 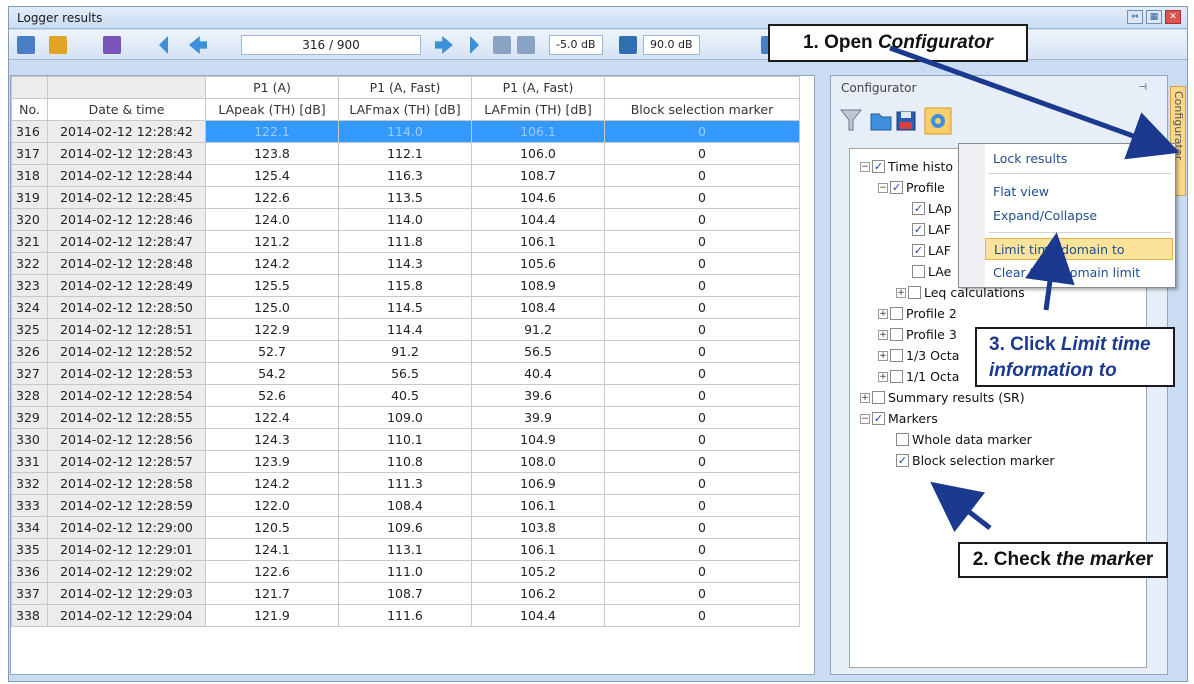 I want to click on cell-lapeak: 52.6, so click(x=272, y=395).